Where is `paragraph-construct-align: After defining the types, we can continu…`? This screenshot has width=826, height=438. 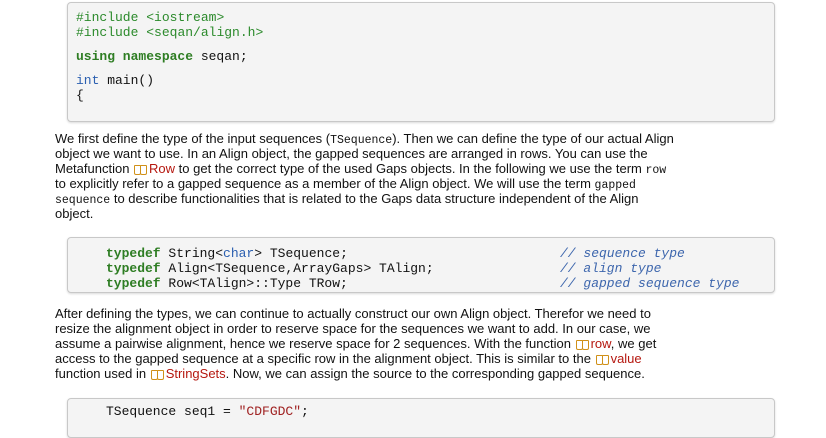 paragraph-construct-align: After defining the types, we can continu… is located at coordinates (413, 343).